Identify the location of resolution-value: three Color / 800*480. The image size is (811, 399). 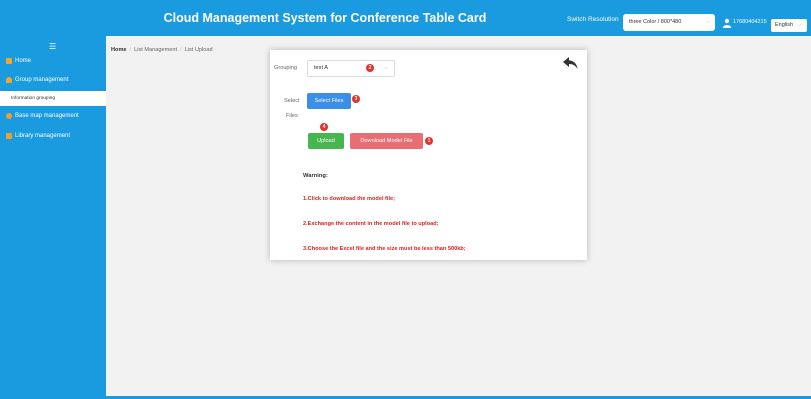
(655, 22).